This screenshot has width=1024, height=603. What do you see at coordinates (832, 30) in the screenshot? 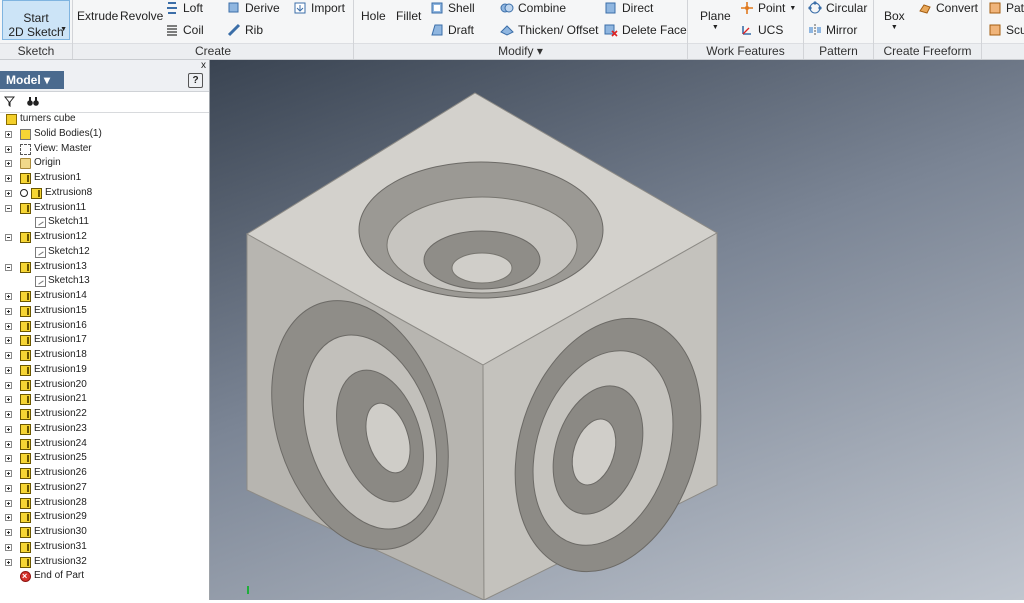
I see `mirror-button: Mirror` at bounding box center [832, 30].